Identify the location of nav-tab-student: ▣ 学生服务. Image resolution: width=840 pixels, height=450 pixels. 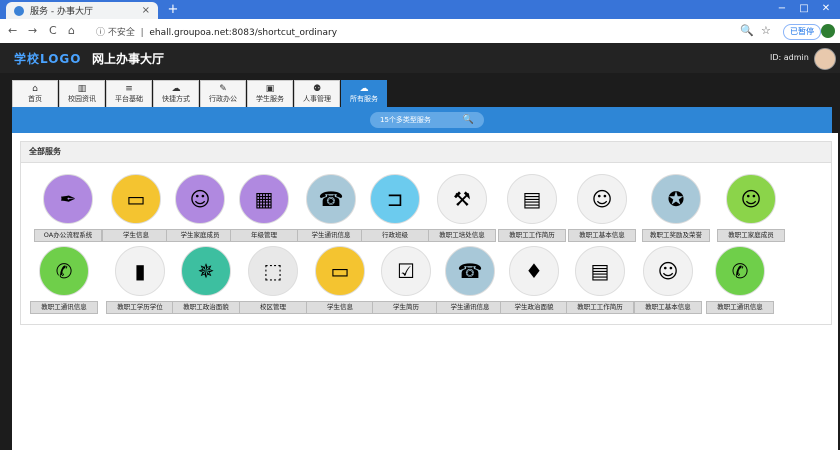
(270, 94).